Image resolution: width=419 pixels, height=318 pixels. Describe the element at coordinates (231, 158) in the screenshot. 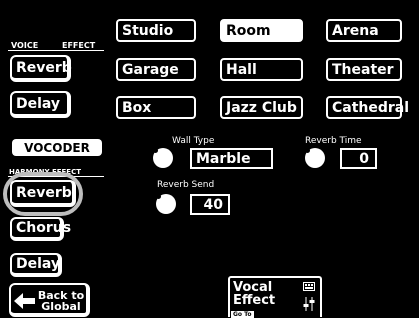

I see `wall-type-value: Marble` at that location.